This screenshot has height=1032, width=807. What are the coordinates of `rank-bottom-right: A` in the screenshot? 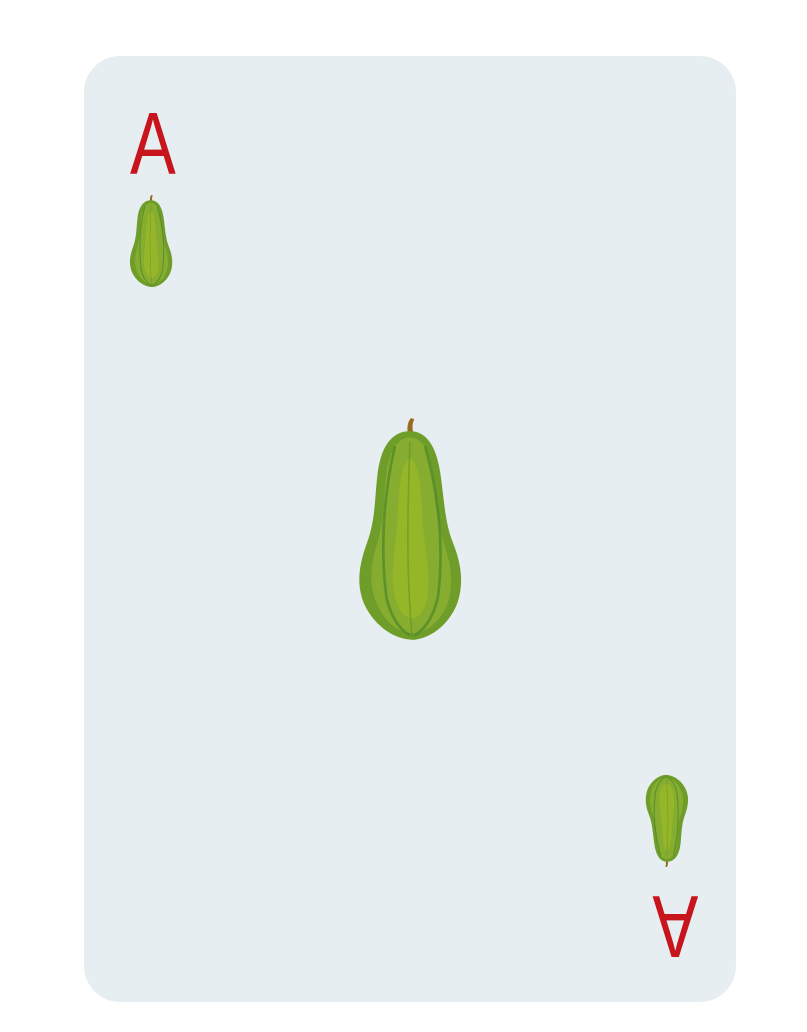 It's located at (675, 926).